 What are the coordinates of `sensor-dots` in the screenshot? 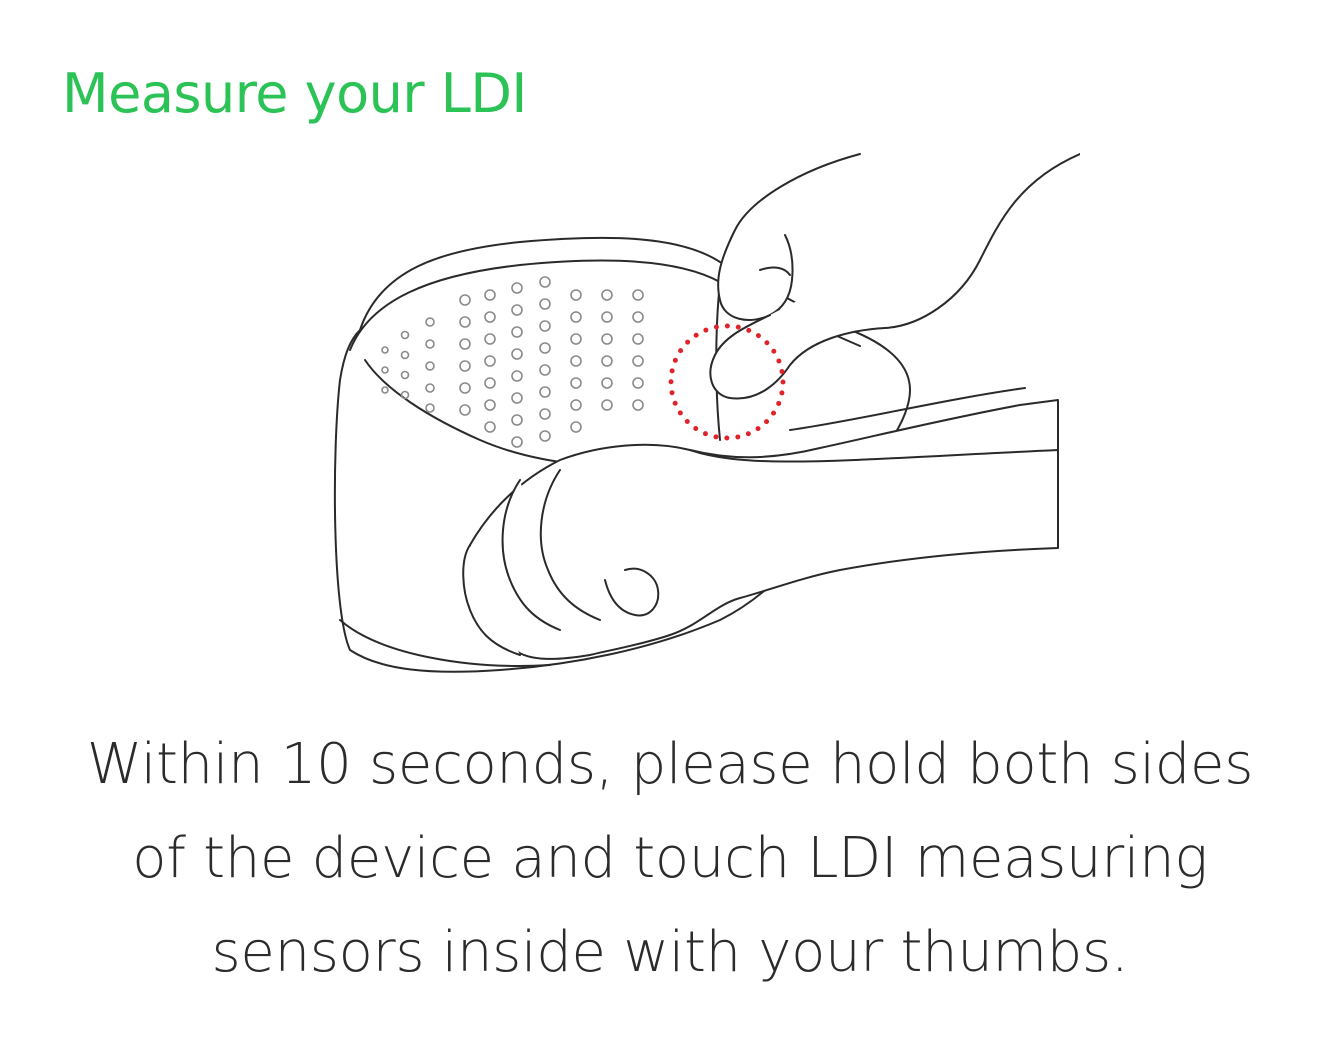 It's located at (512, 362).